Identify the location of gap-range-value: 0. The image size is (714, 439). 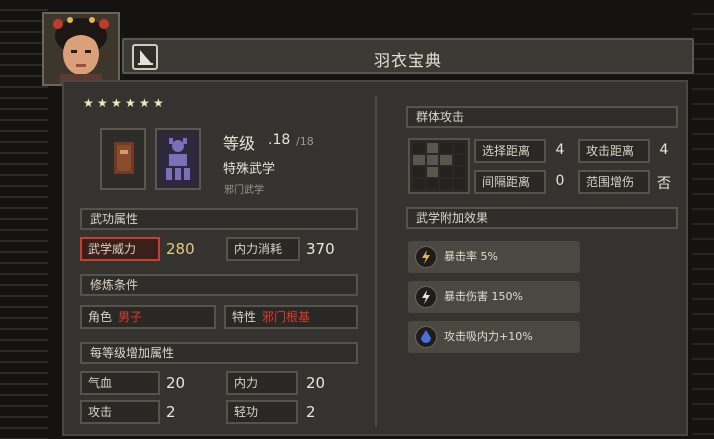
(560, 181).